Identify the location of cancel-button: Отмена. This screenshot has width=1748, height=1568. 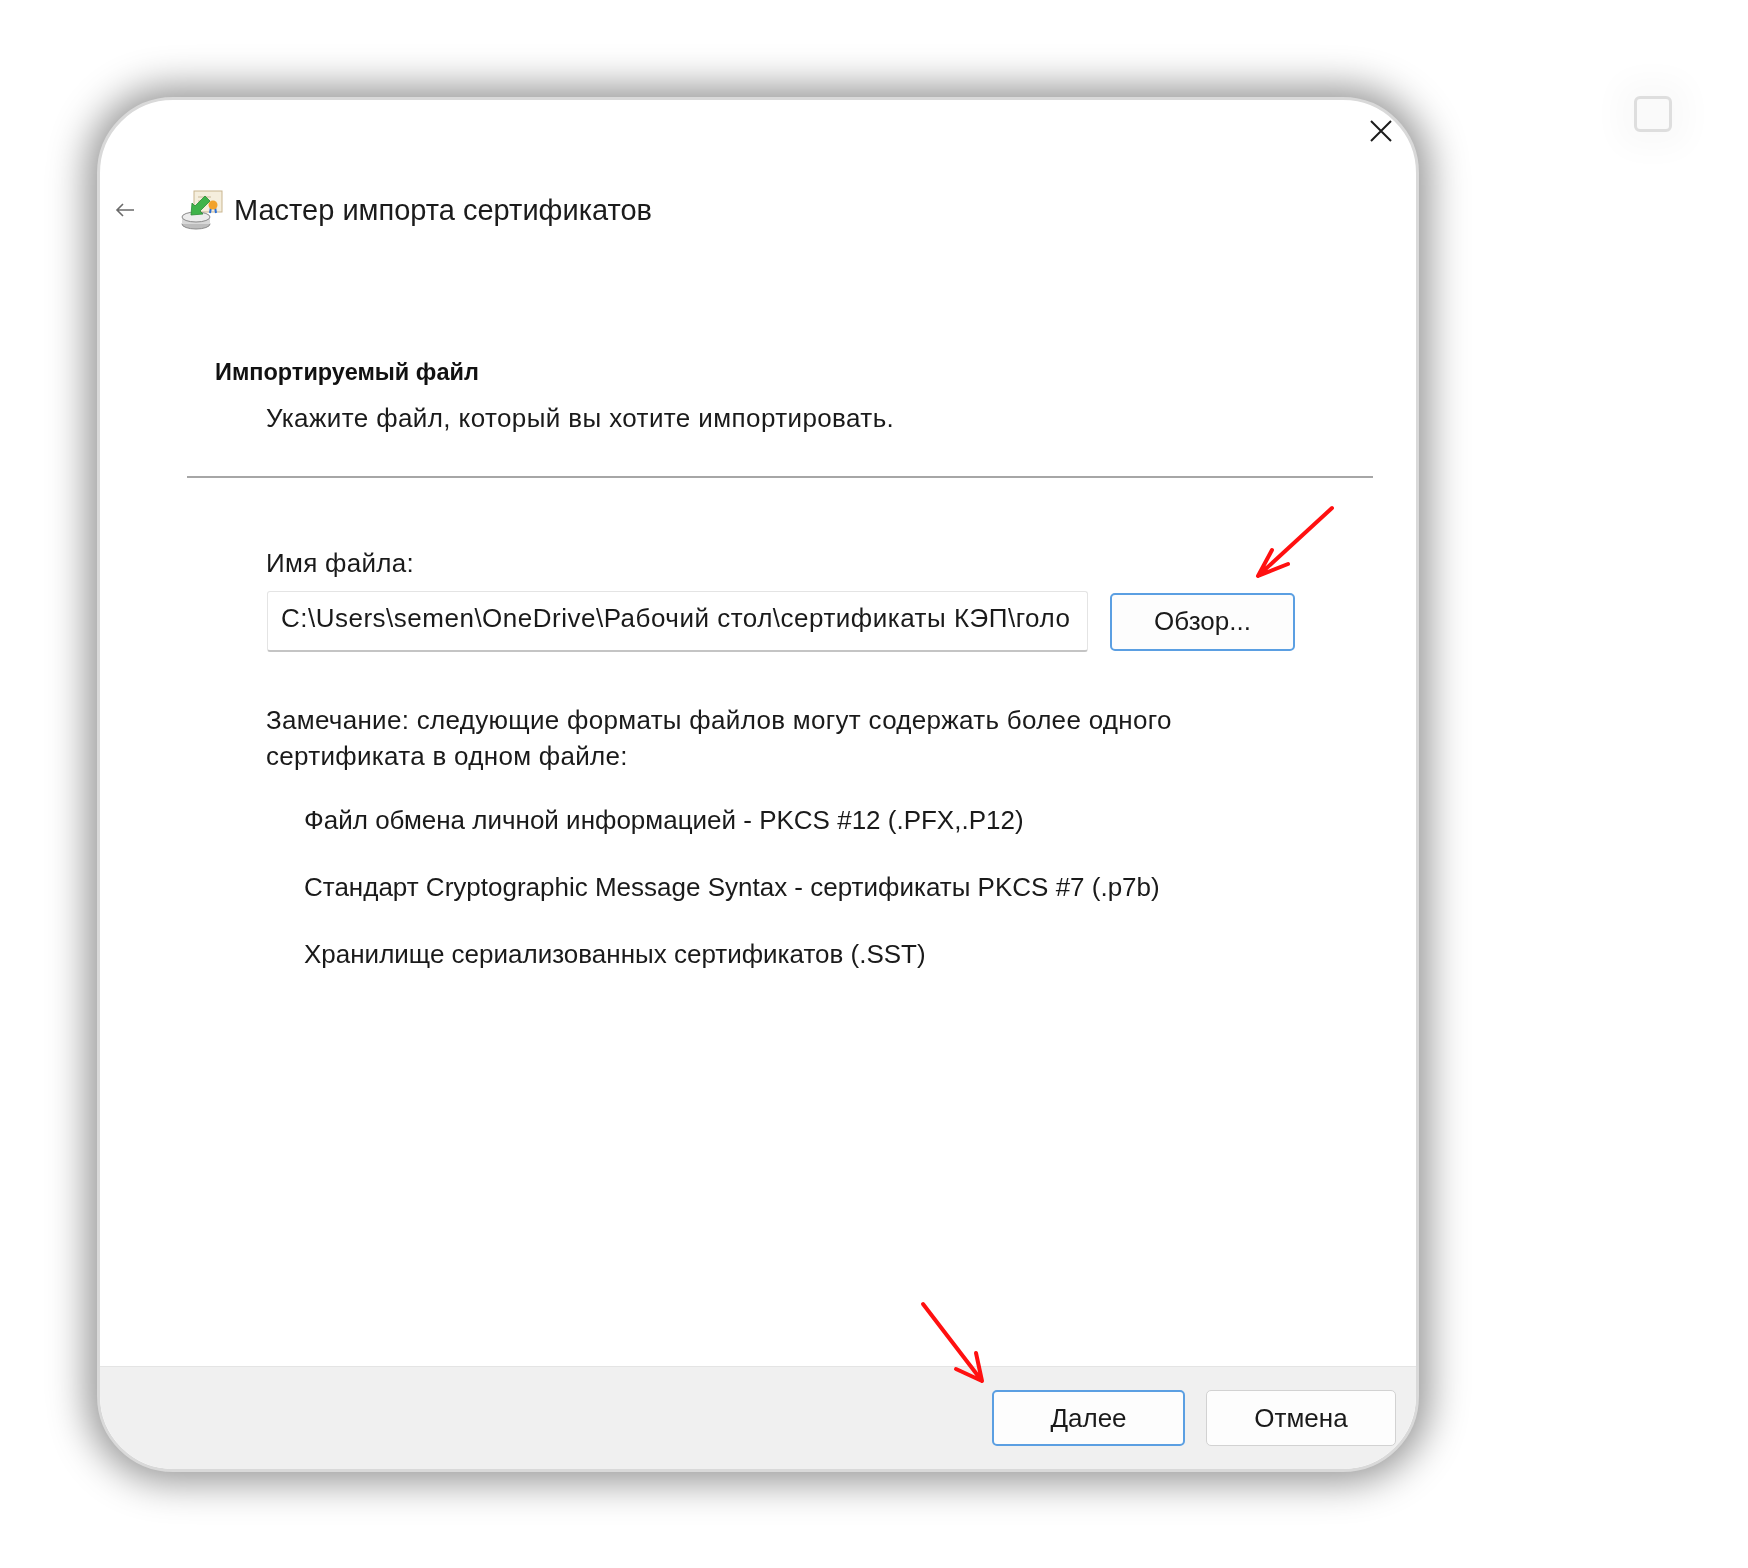
(1301, 1418).